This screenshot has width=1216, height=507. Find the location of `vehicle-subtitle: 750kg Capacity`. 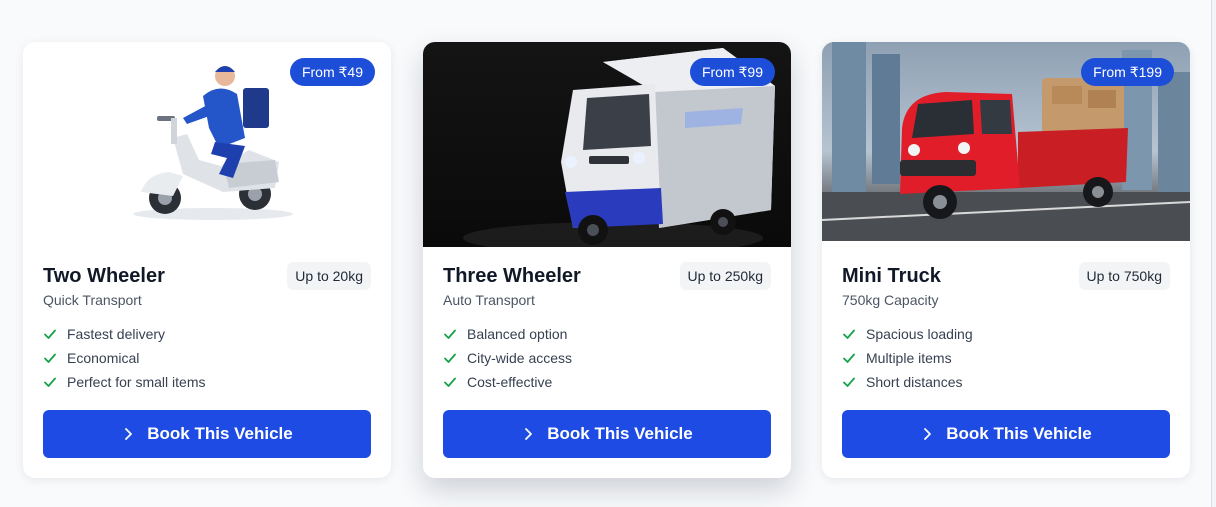

vehicle-subtitle: 750kg Capacity is located at coordinates (890, 300).